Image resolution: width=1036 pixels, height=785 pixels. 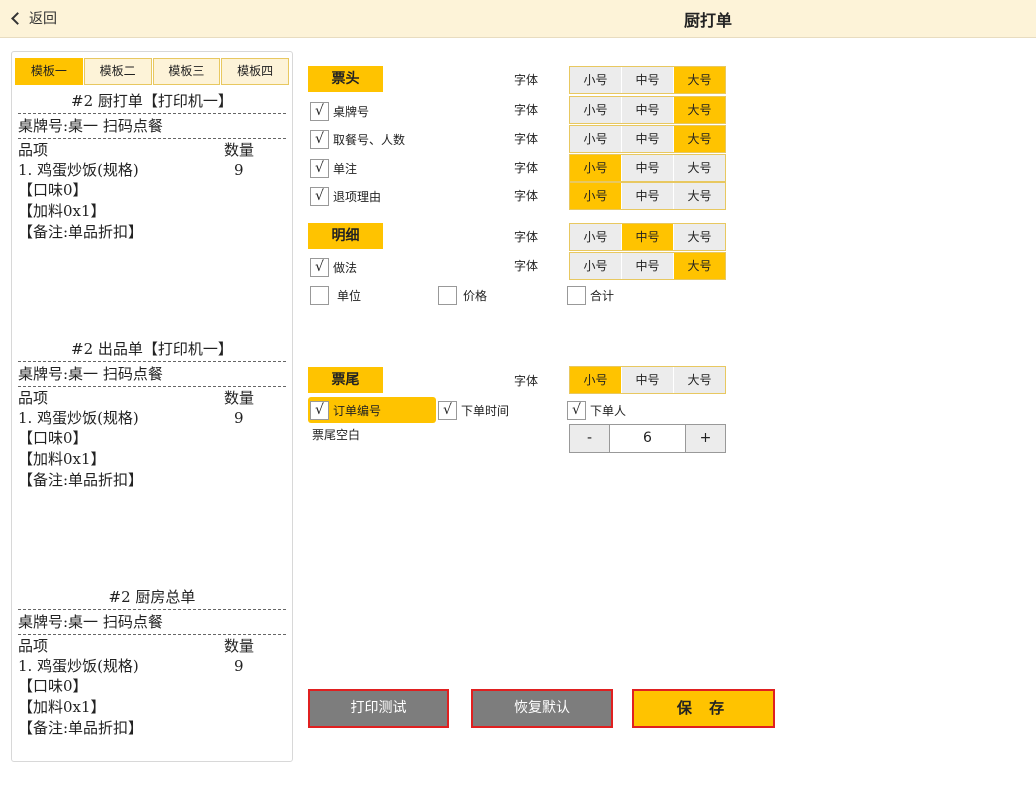 I want to click on checkbox-order-time: √ 下单时间, so click(x=473, y=410).